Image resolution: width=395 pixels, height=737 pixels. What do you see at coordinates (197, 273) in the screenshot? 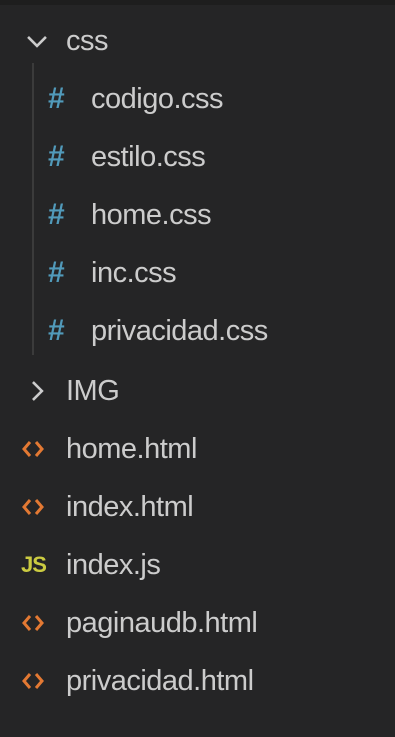
I see `file-inc-css: # inc.css` at bounding box center [197, 273].